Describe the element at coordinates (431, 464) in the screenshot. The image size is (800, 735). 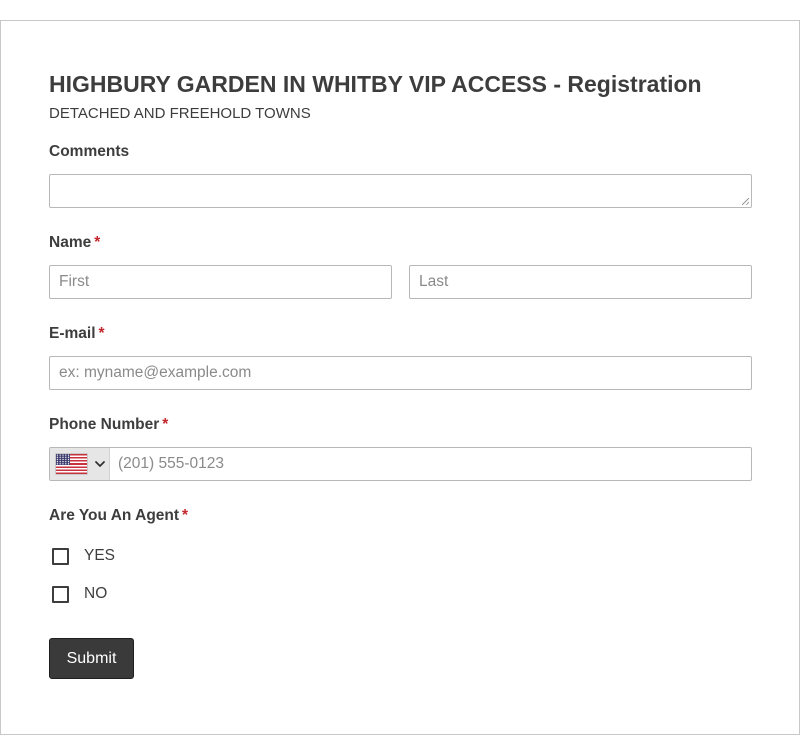
I see `phone-input` at that location.